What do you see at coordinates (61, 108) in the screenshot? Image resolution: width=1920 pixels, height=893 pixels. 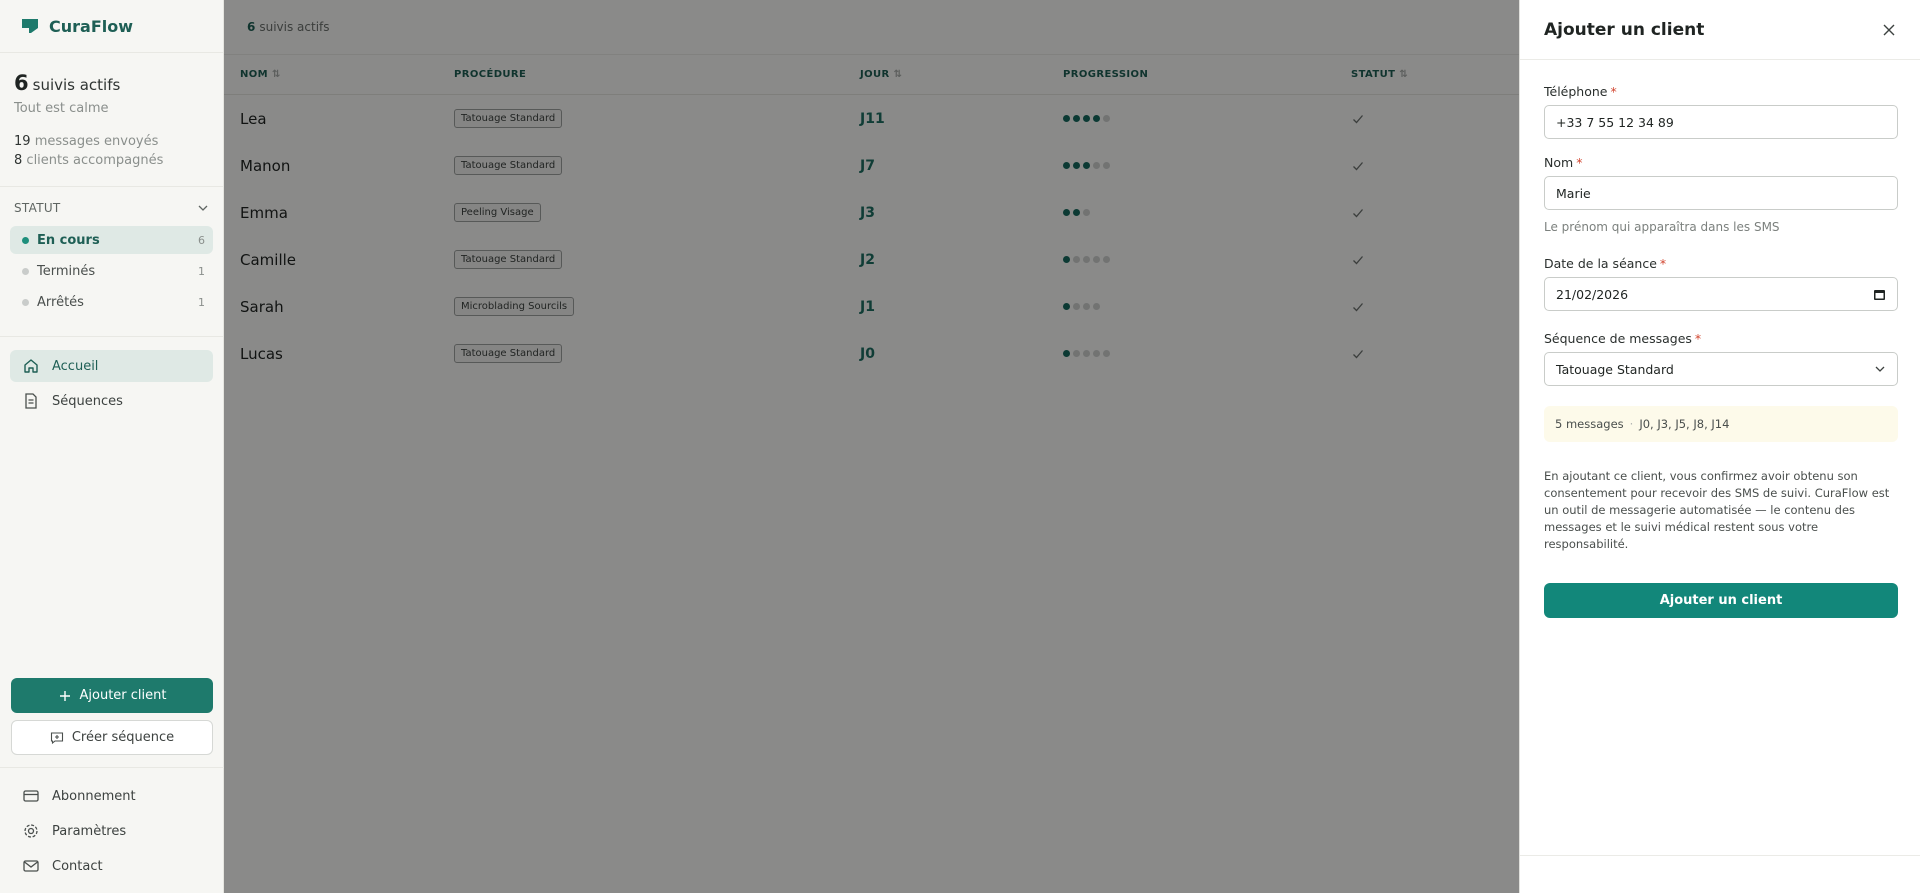 I see `calm-text: Tout est calme` at bounding box center [61, 108].